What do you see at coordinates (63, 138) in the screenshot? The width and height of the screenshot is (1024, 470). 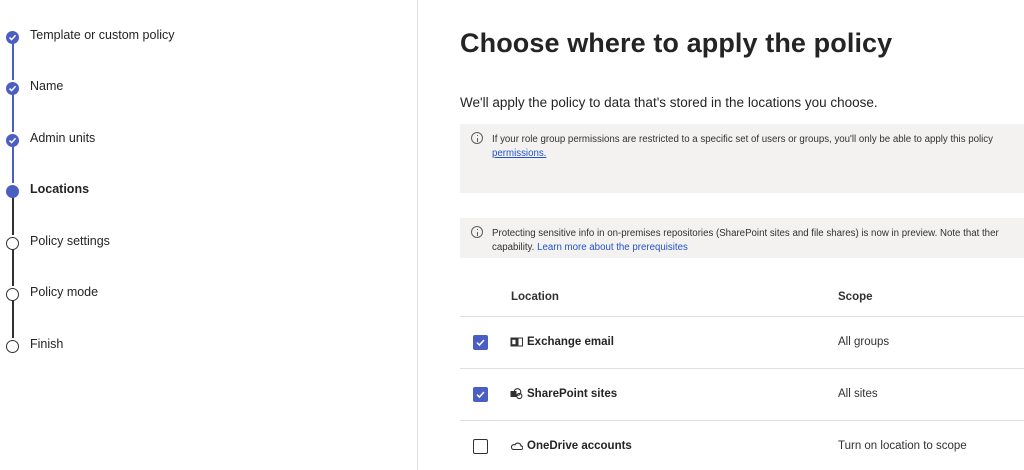 I see `step-label: Admin units` at bounding box center [63, 138].